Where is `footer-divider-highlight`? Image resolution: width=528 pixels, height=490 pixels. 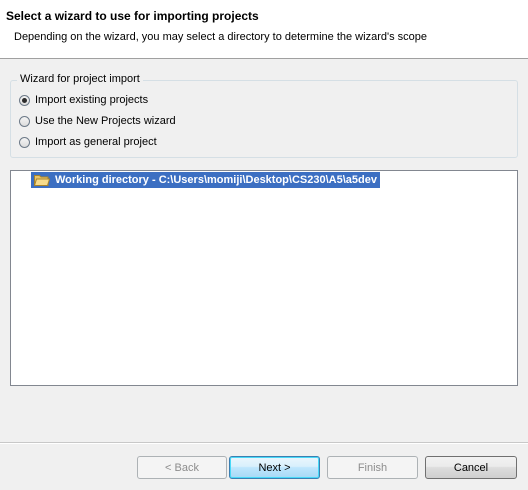
footer-divider-highlight is located at coordinates (264, 443).